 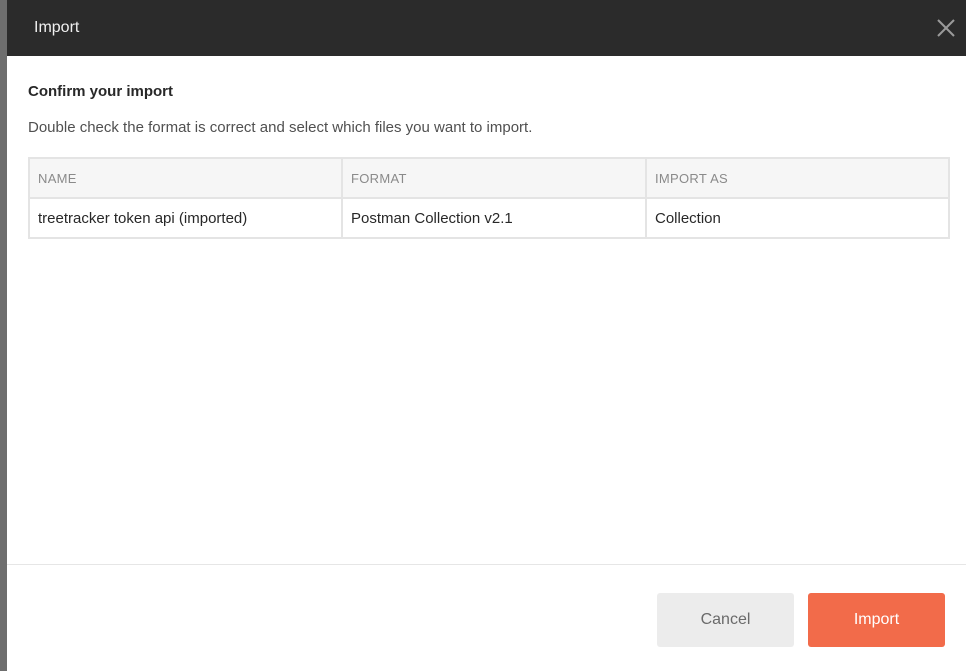 I want to click on close-icon, so click(x=946, y=28).